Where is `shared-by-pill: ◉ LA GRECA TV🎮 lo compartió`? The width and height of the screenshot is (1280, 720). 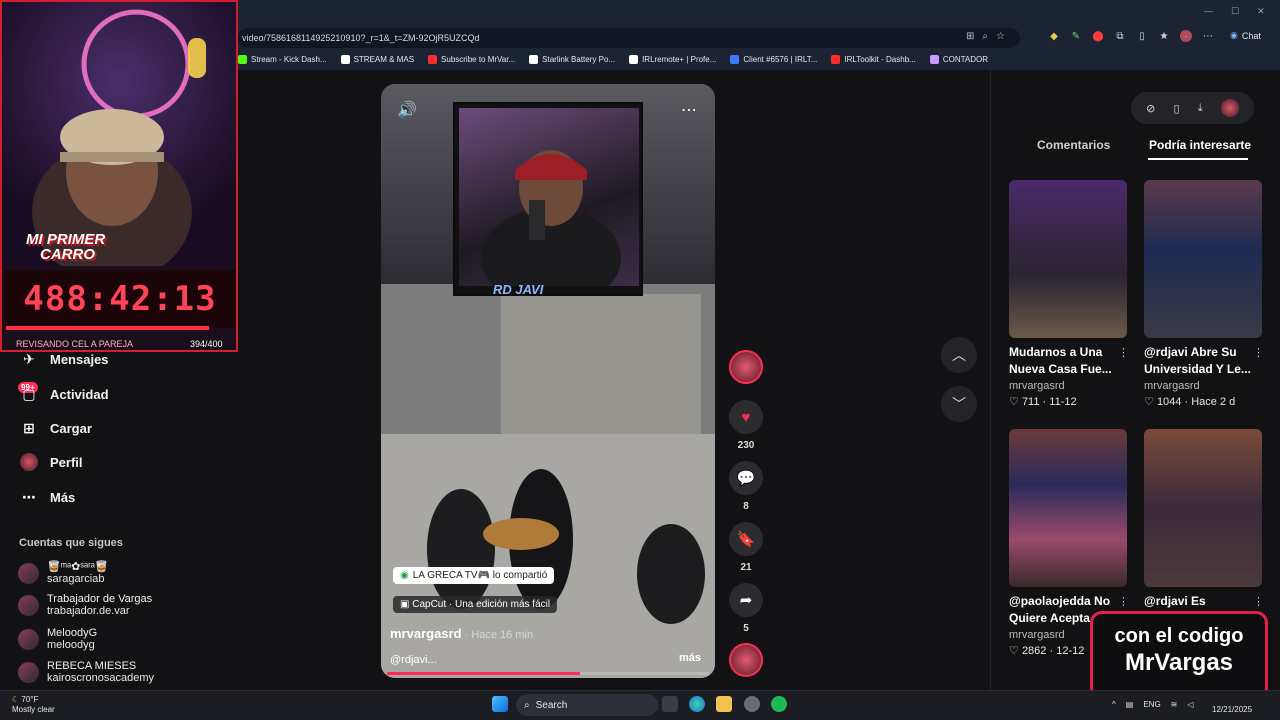
shared-by-pill: ◉ LA GRECA TV🎮 lo compartió is located at coordinates (474, 575).